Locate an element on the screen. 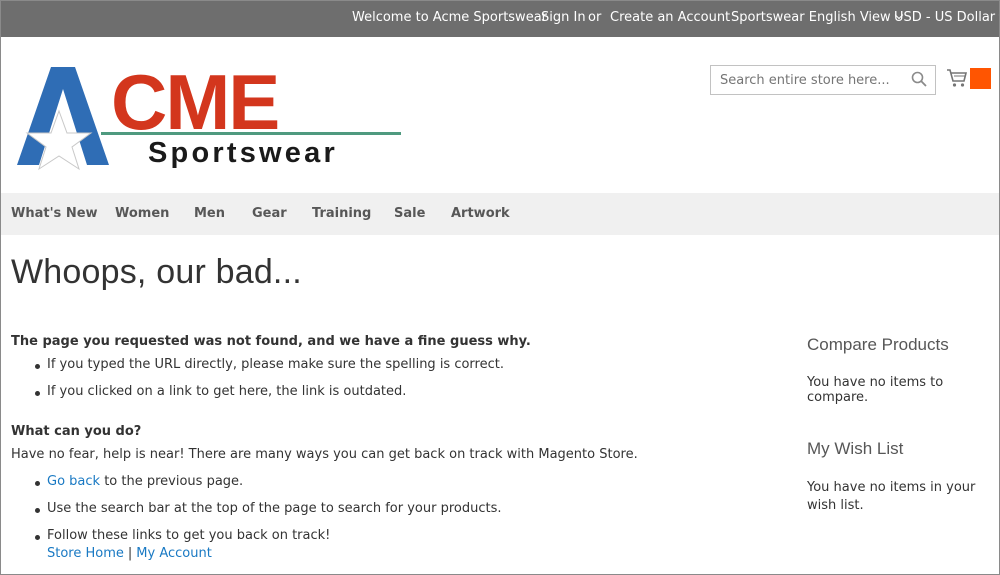 This screenshot has width=1000, height=575. compare-products-empty-text: You have no items to compare. is located at coordinates (875, 390).